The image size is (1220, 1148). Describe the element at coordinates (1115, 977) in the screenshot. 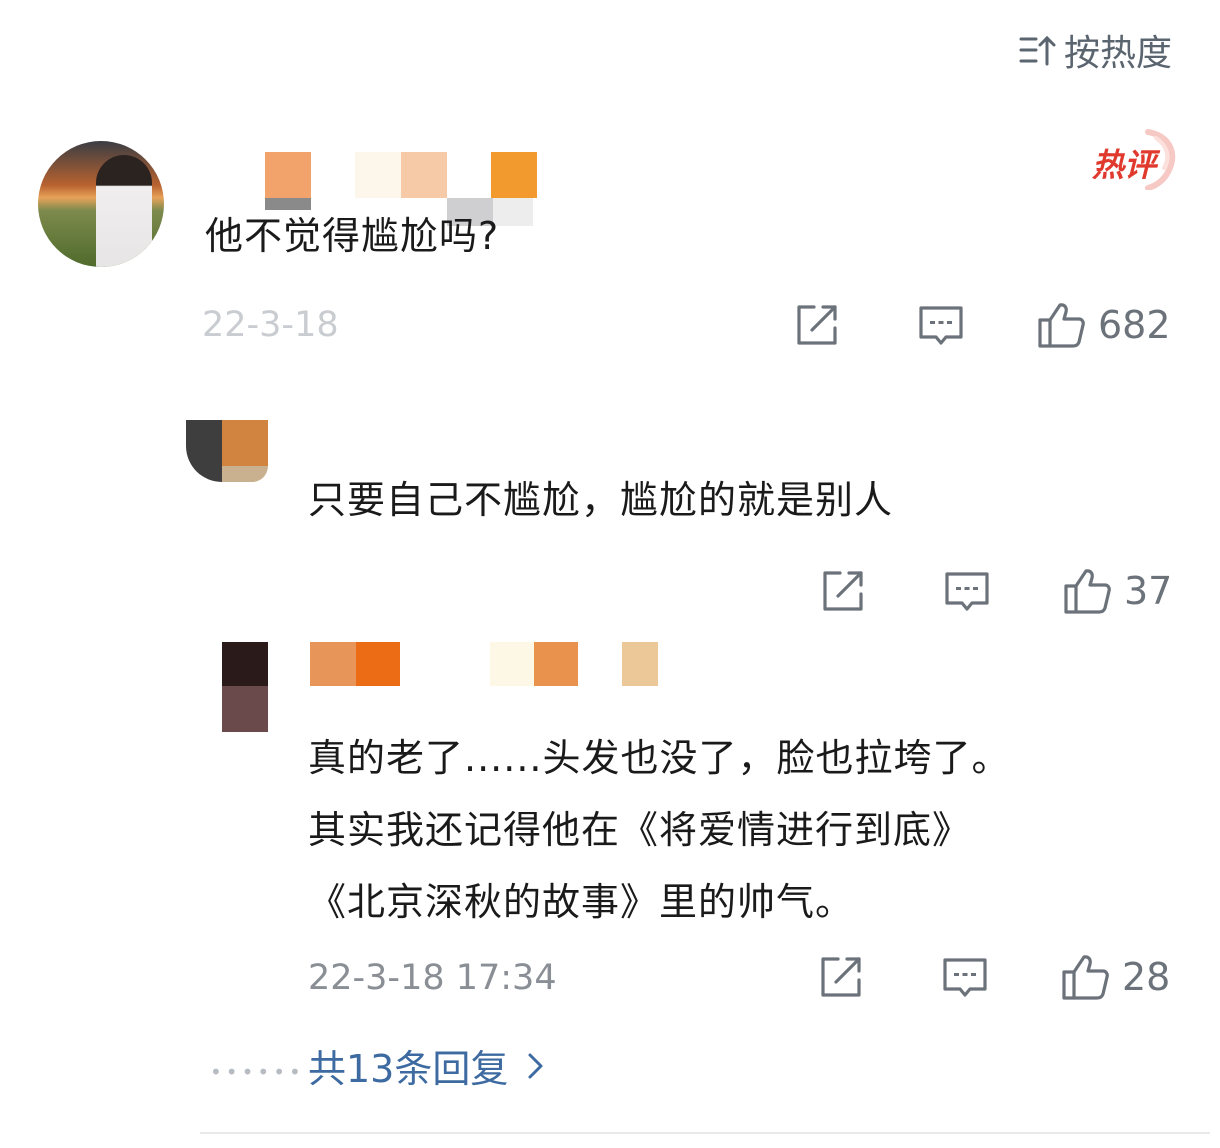

I see `like-button: 28` at that location.